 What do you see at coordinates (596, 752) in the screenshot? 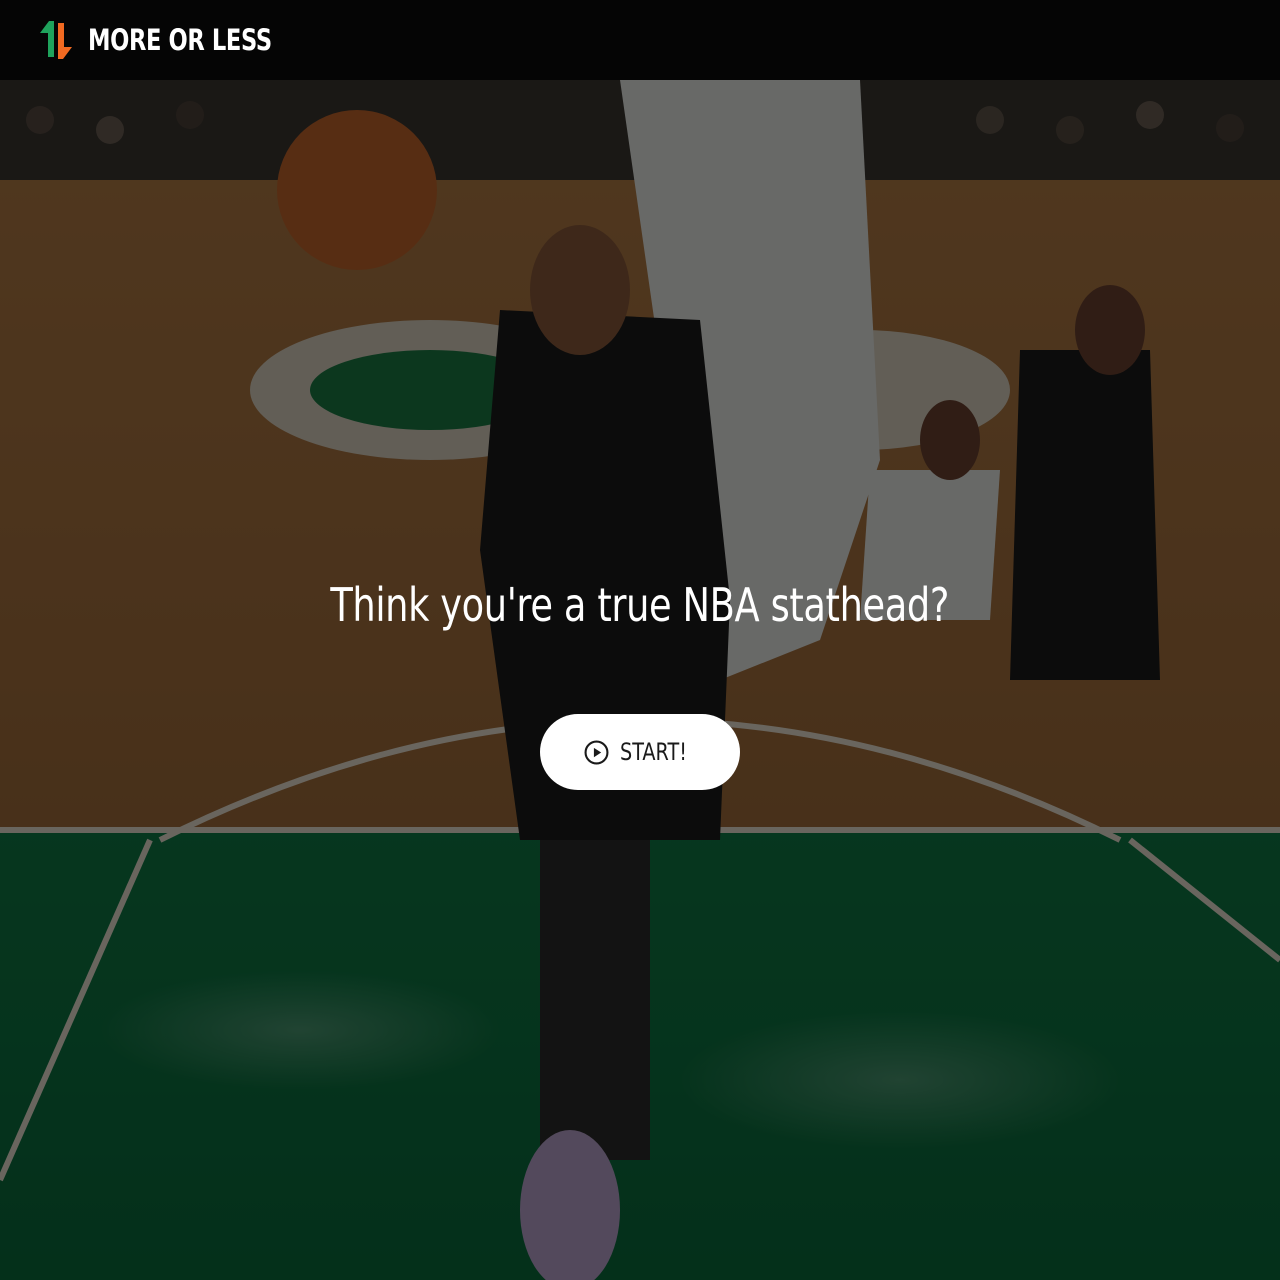
I see `play-circle-icon` at bounding box center [596, 752].